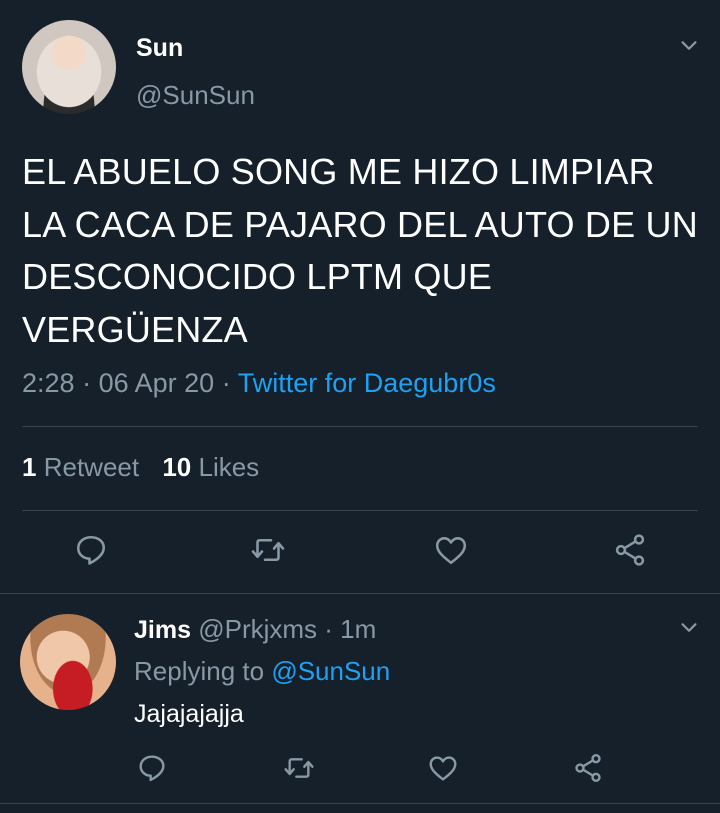 This screenshot has height=813, width=720. What do you see at coordinates (156, 383) in the screenshot?
I see `tweet-date: 06 Apr 20` at bounding box center [156, 383].